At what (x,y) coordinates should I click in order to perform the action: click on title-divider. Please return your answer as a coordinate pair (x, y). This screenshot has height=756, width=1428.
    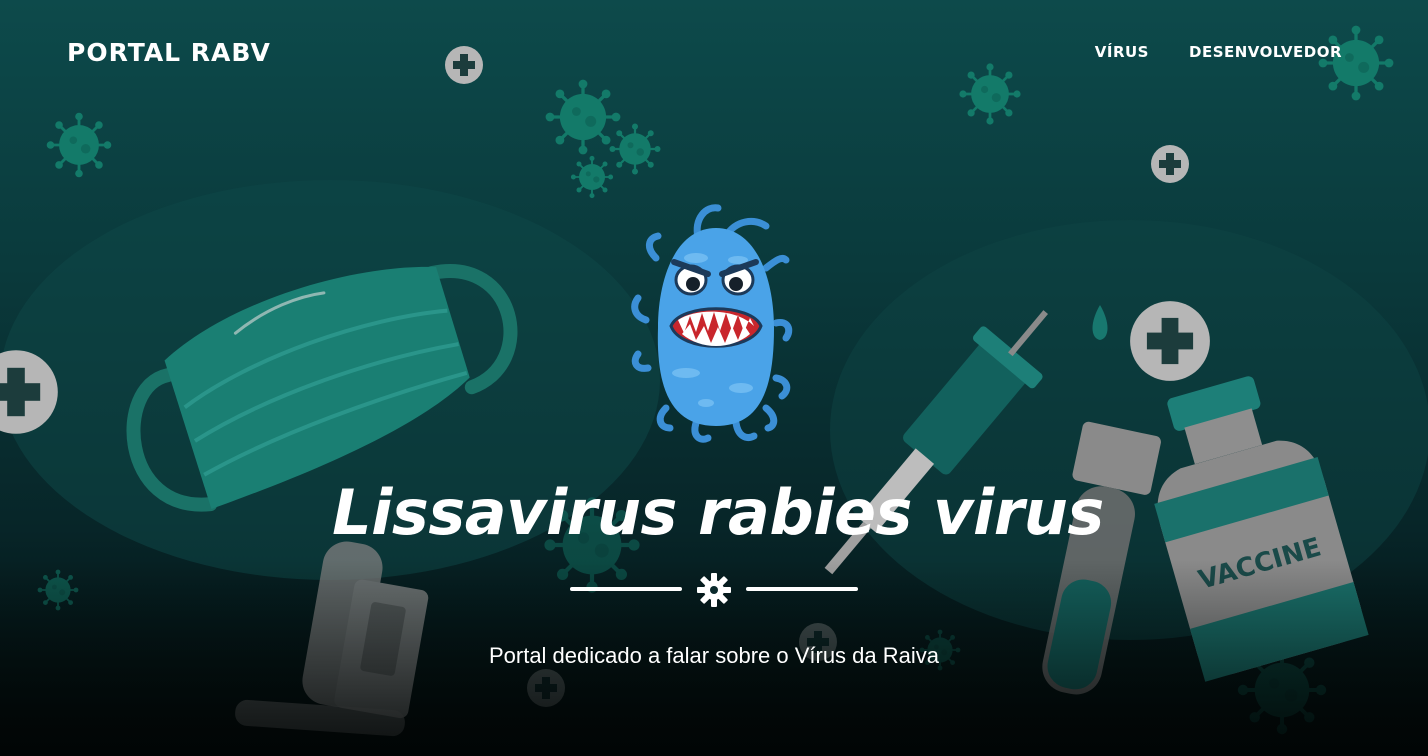
    Looking at the image, I should click on (714, 590).